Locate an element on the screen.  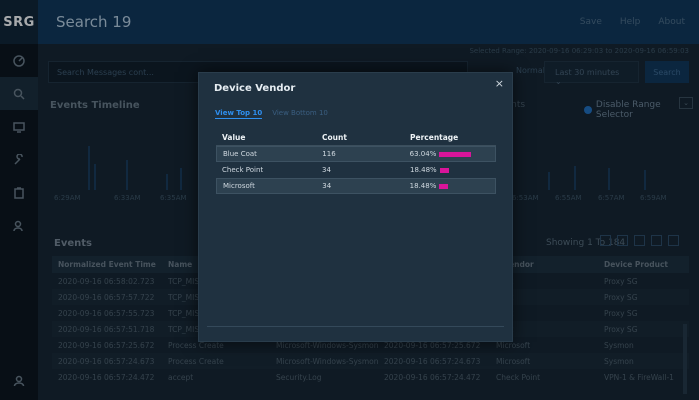
dialog-divider is located at coordinates (355, 326).